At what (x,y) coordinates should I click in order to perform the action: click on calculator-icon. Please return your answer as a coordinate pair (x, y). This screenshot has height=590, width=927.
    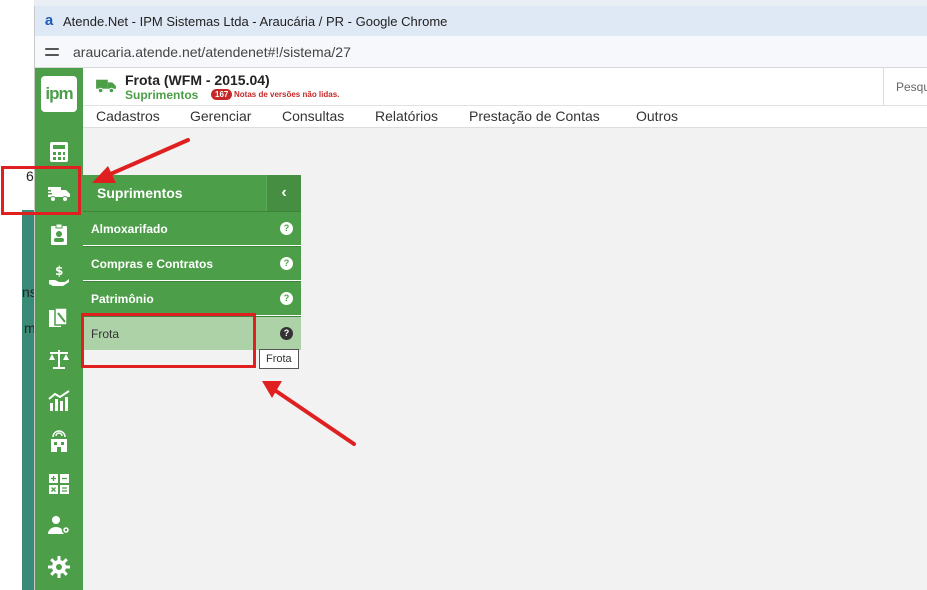
    Looking at the image, I should click on (59, 152).